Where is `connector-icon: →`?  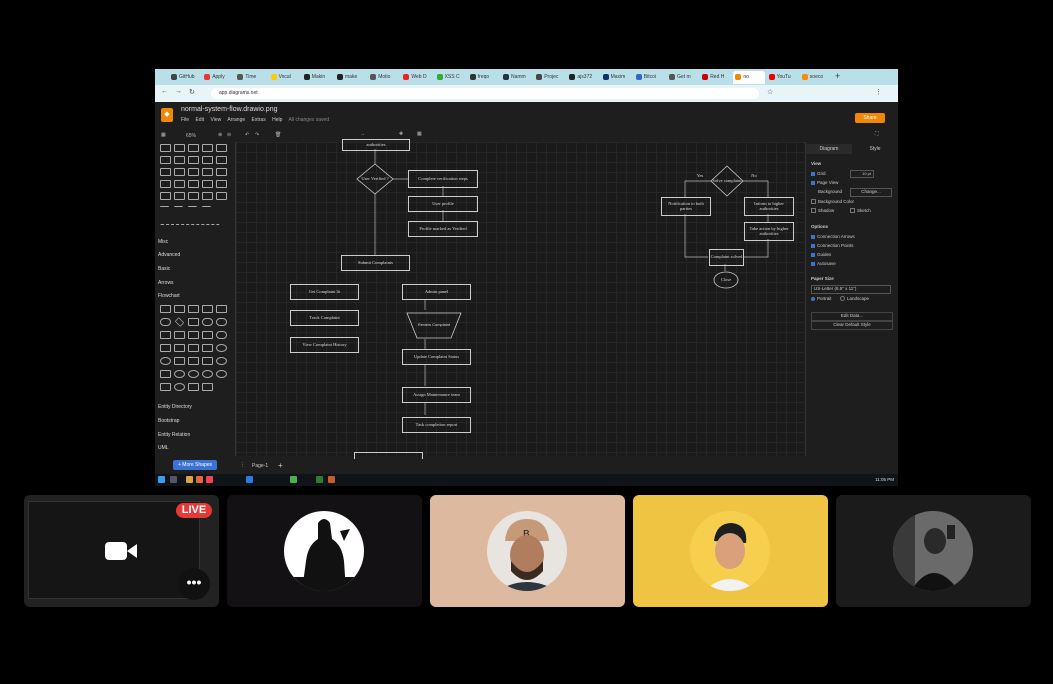
connector-icon: → is located at coordinates (362, 134).